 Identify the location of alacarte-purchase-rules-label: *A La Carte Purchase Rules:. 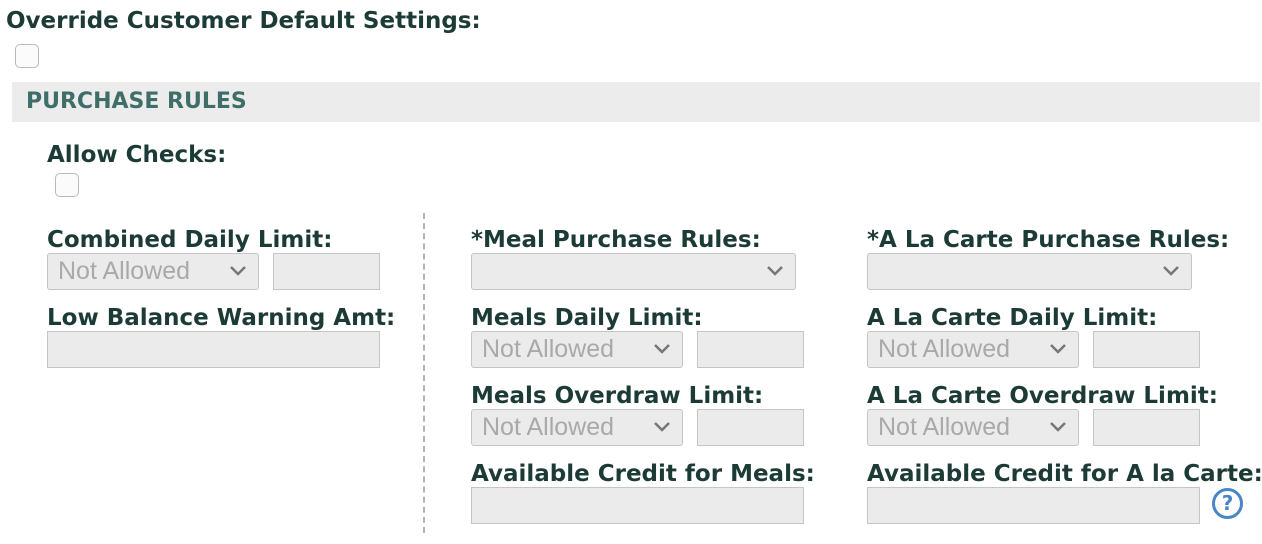
(1048, 240).